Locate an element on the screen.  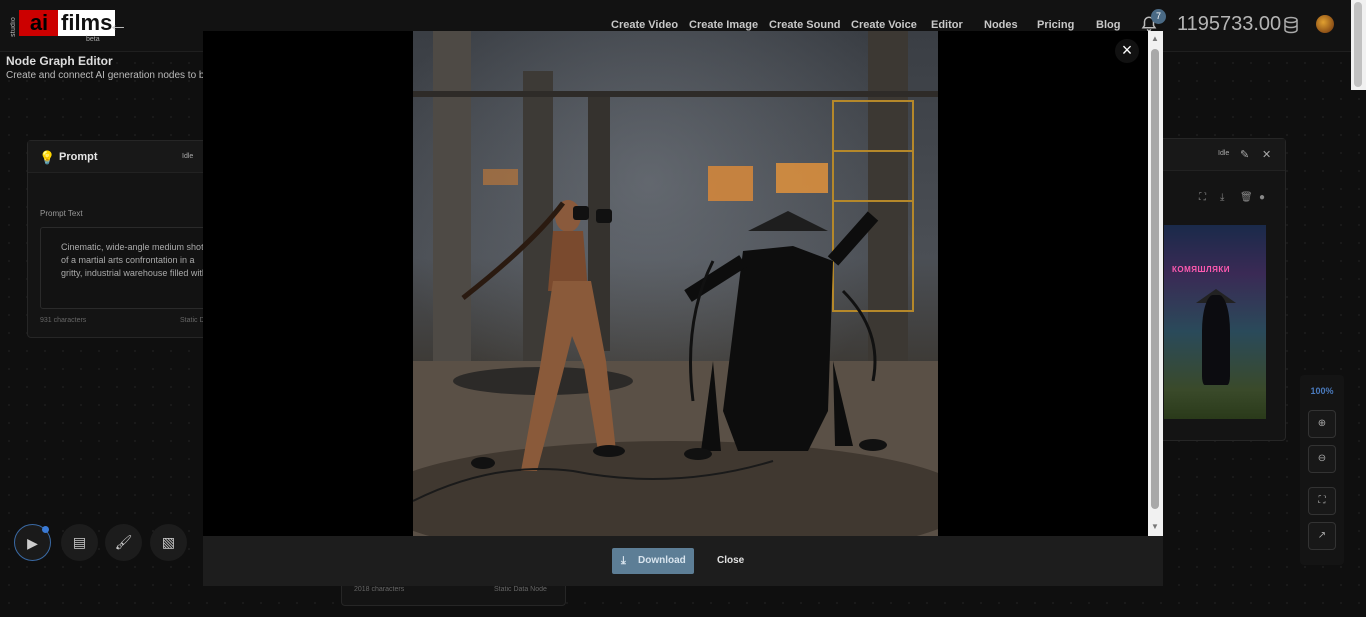
logo: studio ai films beta is located at coordinates (63, 26).